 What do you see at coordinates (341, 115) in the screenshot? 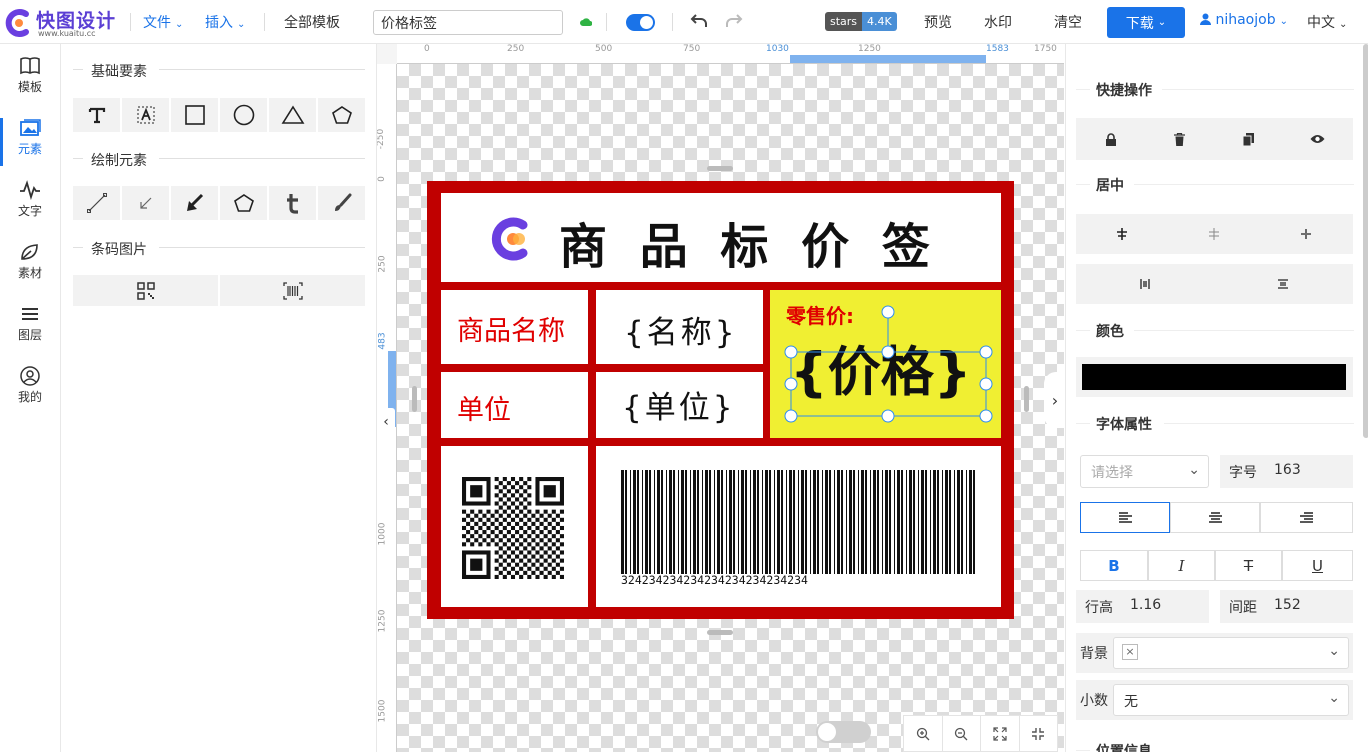
I see `polygon-tool` at bounding box center [341, 115].